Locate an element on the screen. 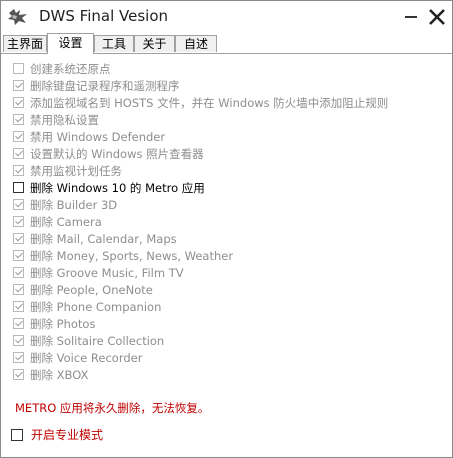  option-row: 禁用隐私设置 is located at coordinates (56, 119).